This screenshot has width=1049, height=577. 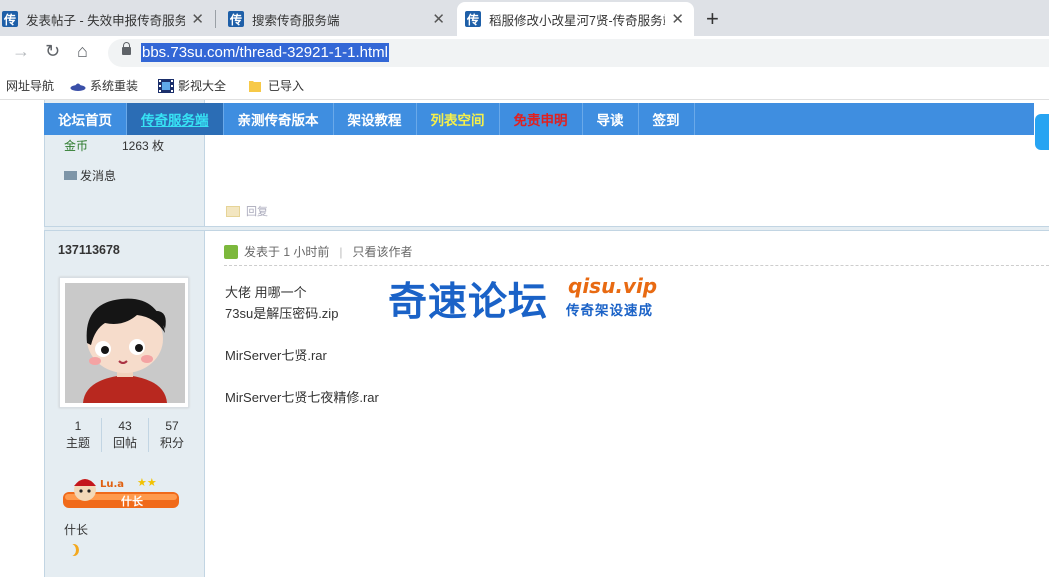 What do you see at coordinates (125, 426) in the screenshot?
I see `stat-value: 43` at bounding box center [125, 426].